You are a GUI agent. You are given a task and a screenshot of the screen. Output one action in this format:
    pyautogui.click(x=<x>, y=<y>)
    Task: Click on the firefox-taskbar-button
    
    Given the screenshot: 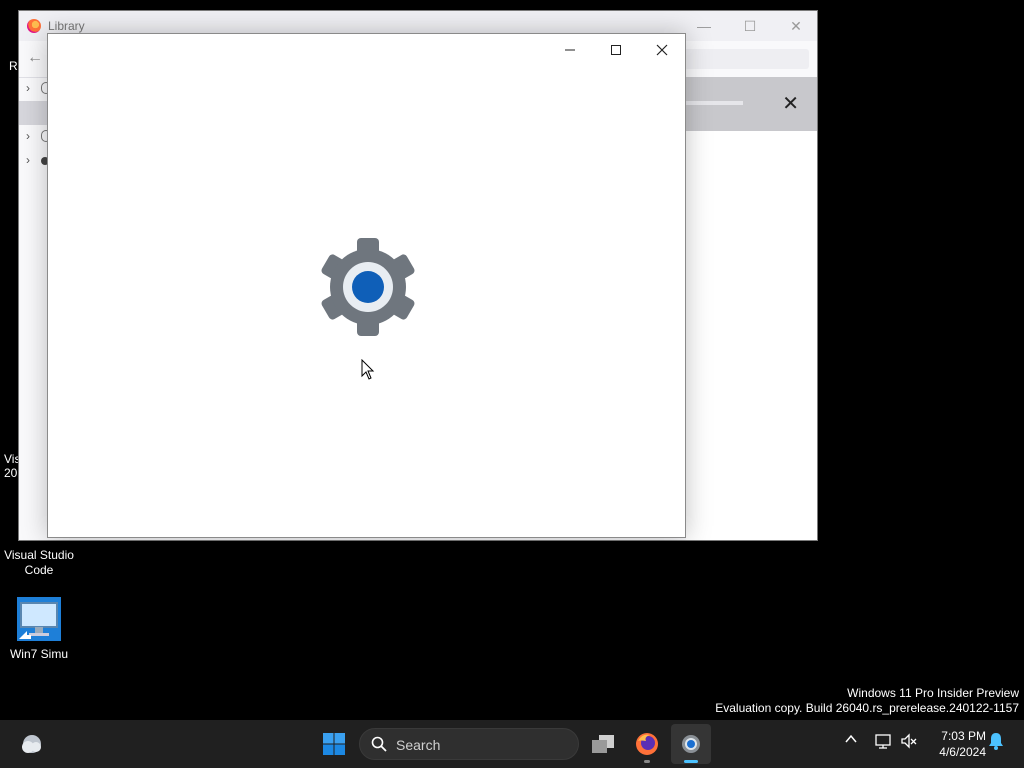 What is the action you would take?
    pyautogui.click(x=647, y=744)
    